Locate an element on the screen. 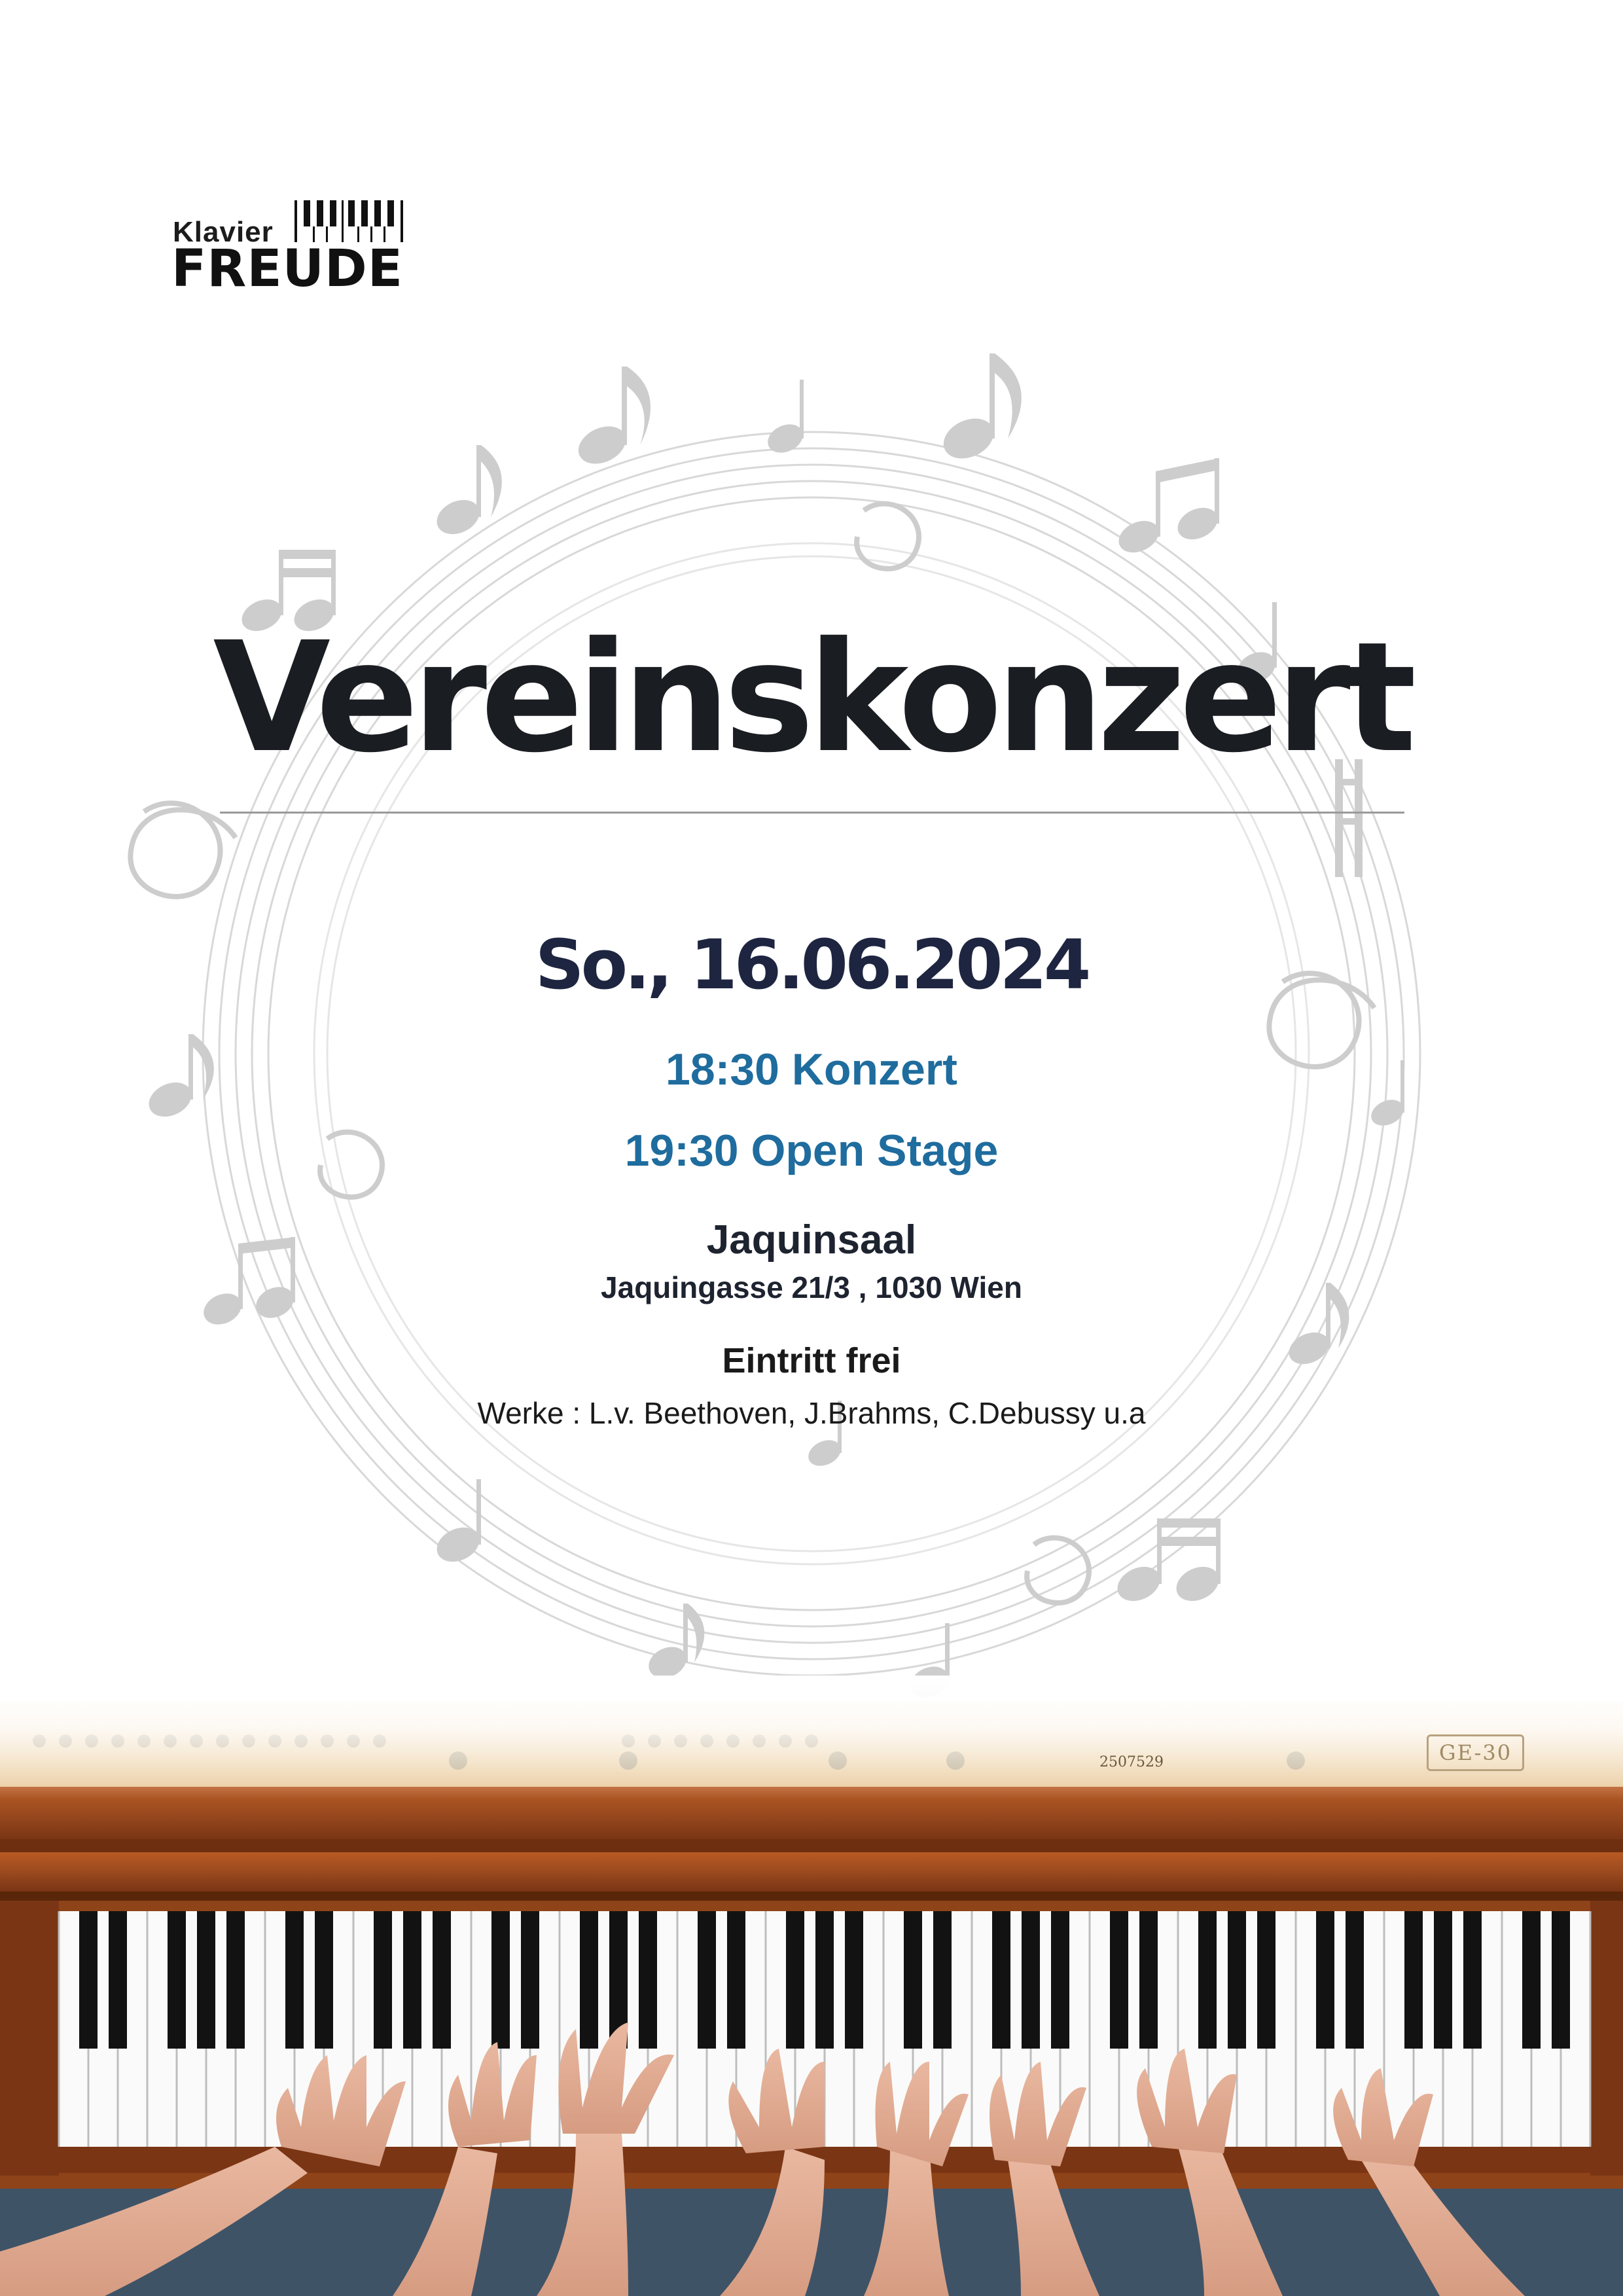 The image size is (1623, 2296). piano-photo-fade is located at coordinates (811, 1738).